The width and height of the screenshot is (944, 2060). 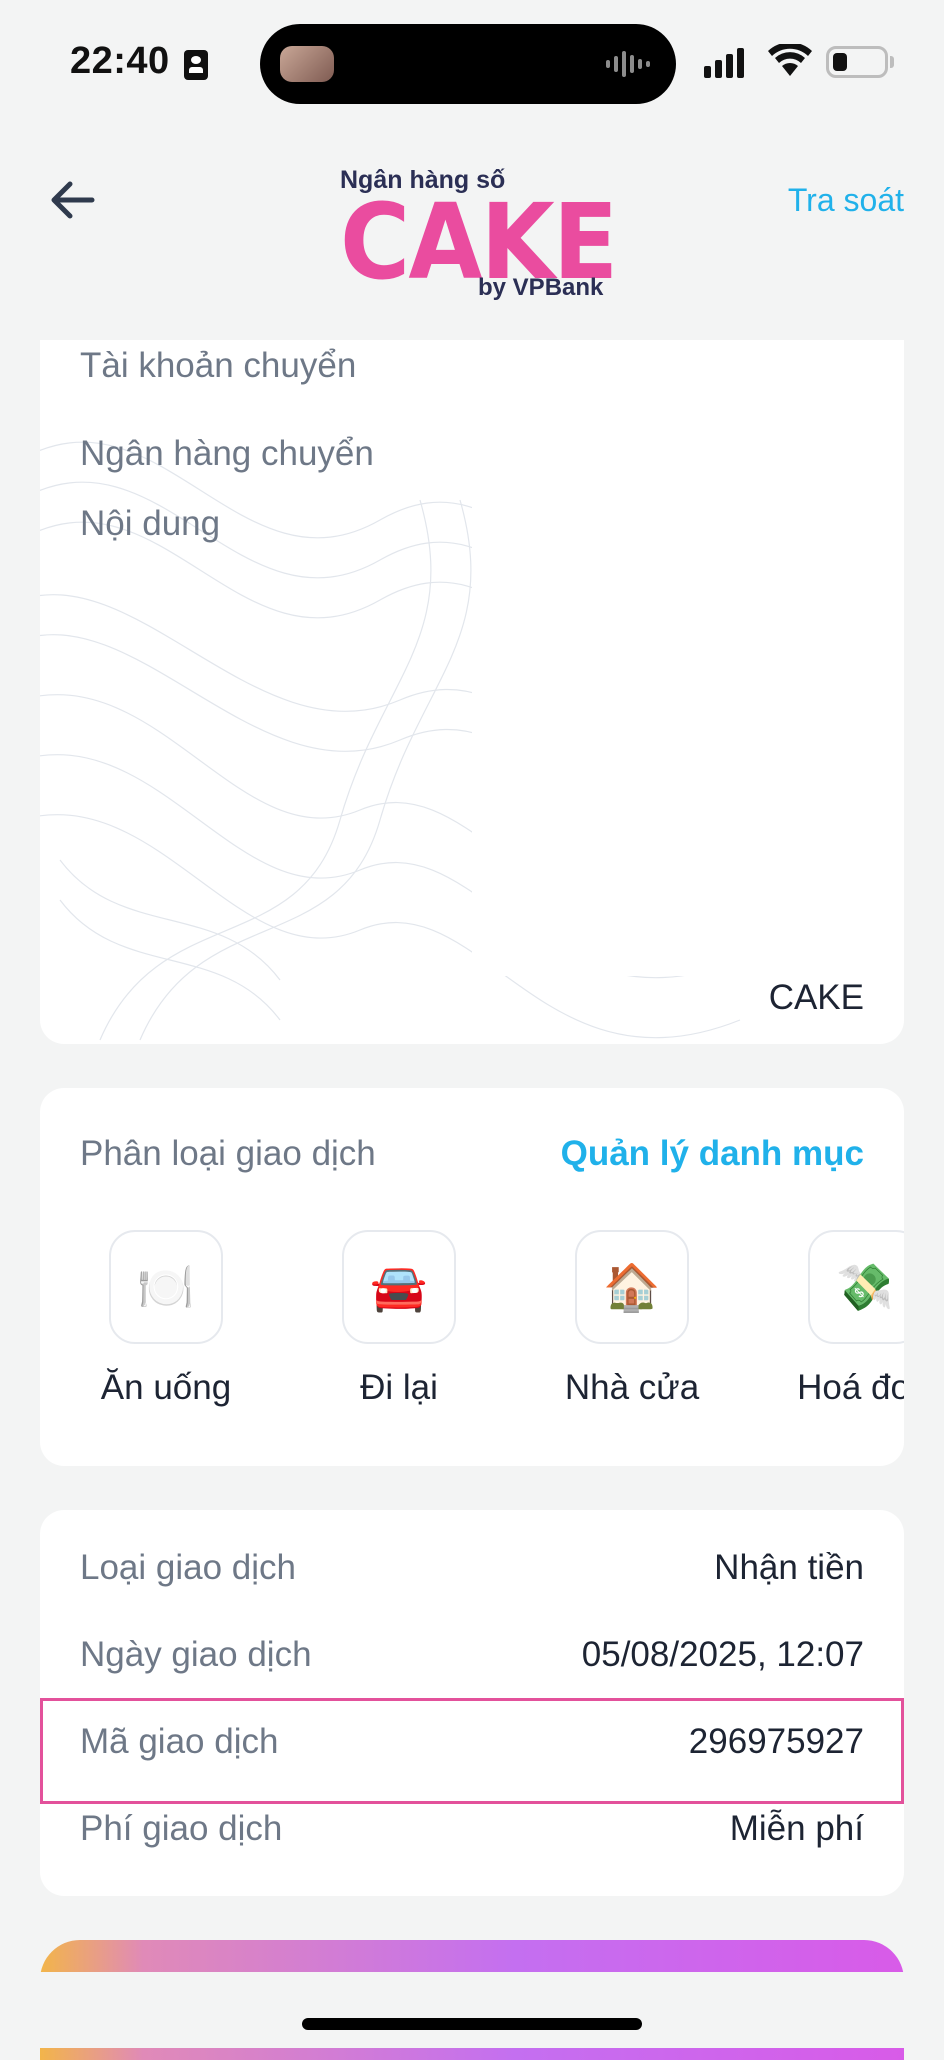 What do you see at coordinates (796, 1828) in the screenshot?
I see `detail-value: Miễn phí` at bounding box center [796, 1828].